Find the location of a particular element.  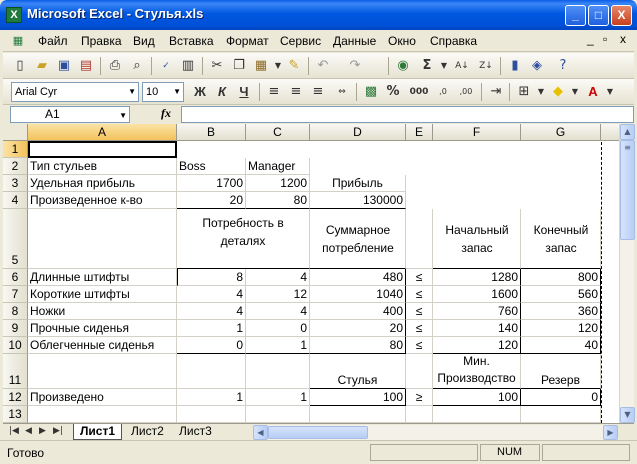

cell-d8: 400 is located at coordinates (358, 311).